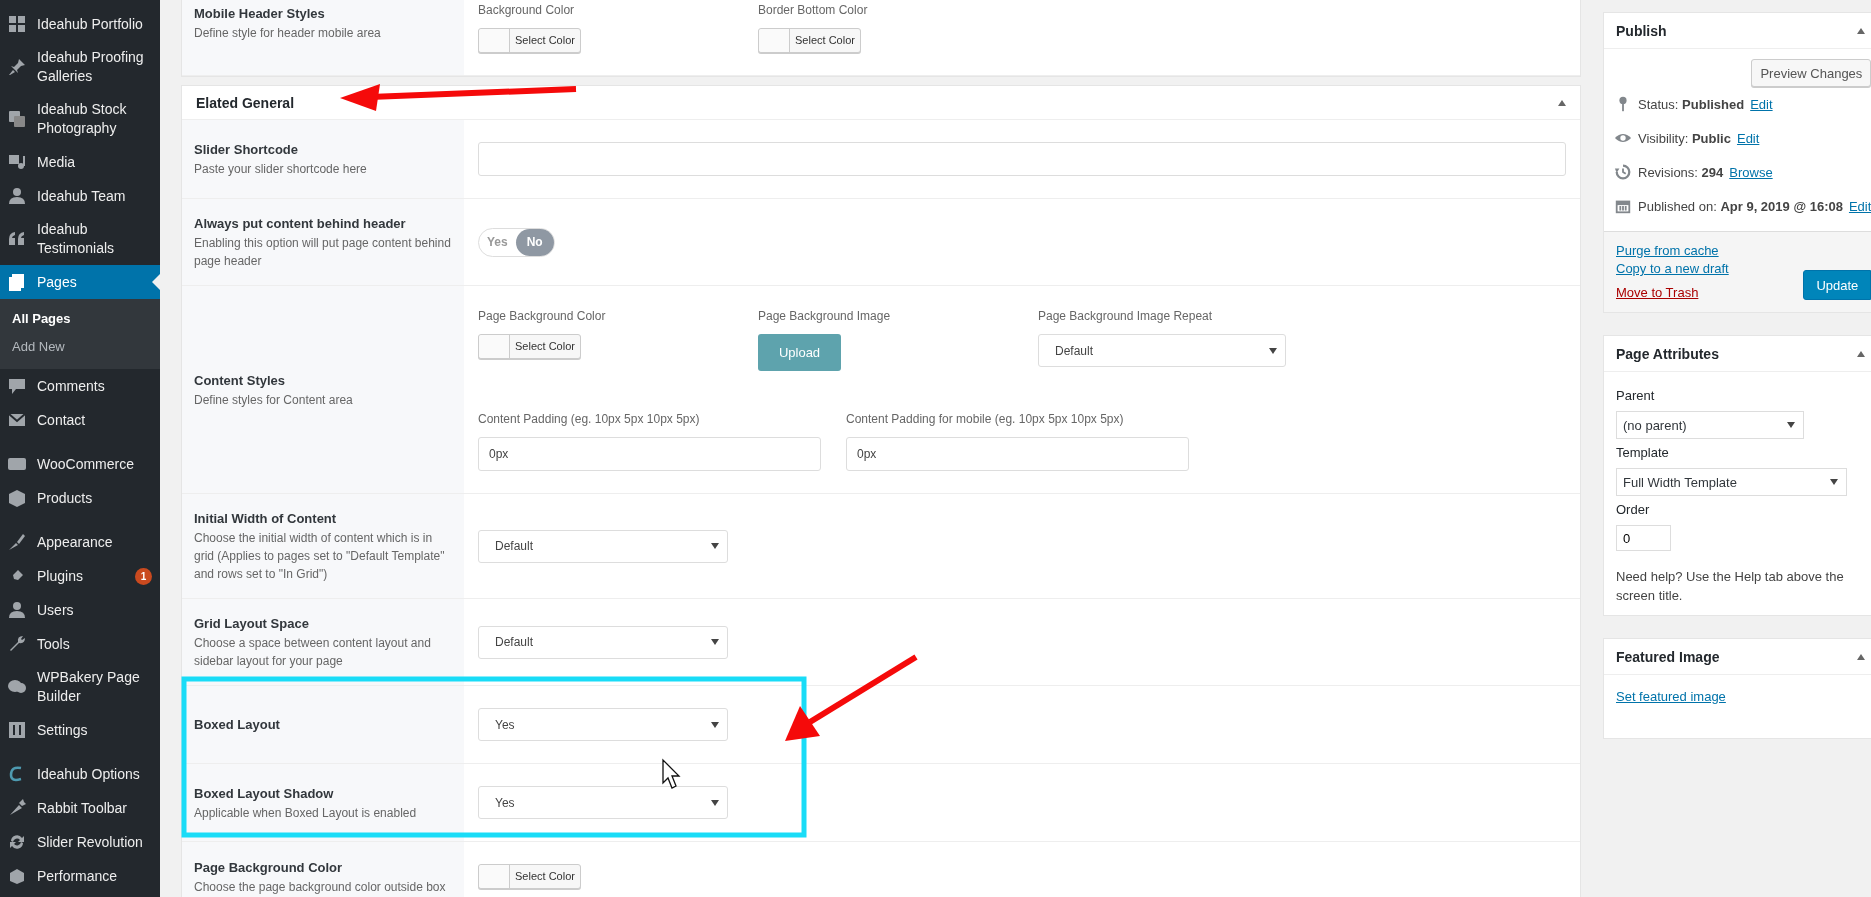 Image resolution: width=1871 pixels, height=897 pixels. Describe the element at coordinates (17, 67) in the screenshot. I see `pin-icon` at that location.